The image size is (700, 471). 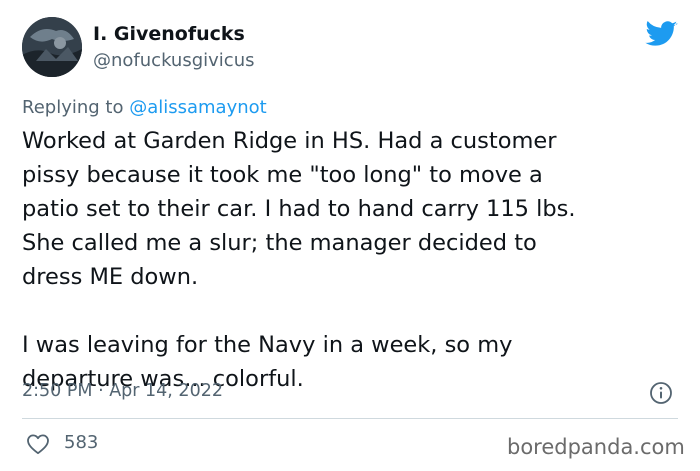 What do you see at coordinates (81, 442) in the screenshot?
I see `like-count: 583` at bounding box center [81, 442].